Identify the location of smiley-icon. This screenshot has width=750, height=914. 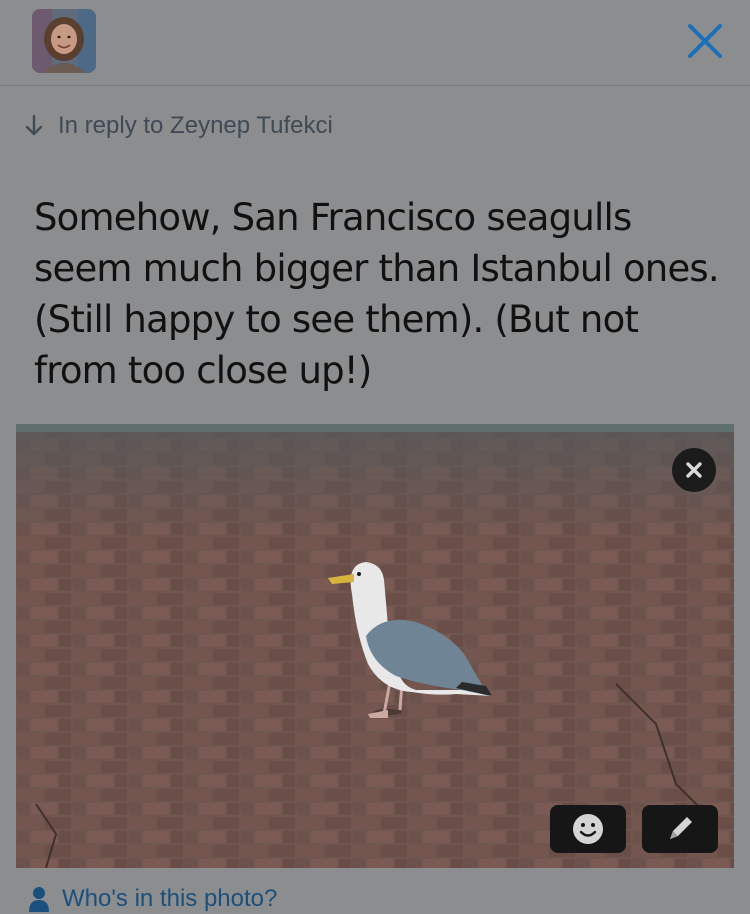
(588, 829).